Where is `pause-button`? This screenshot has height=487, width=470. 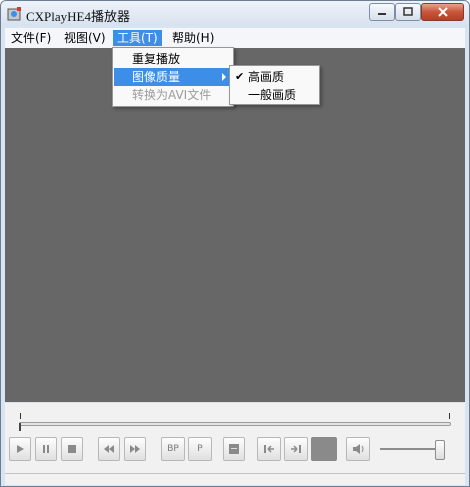 pause-button is located at coordinates (46, 449).